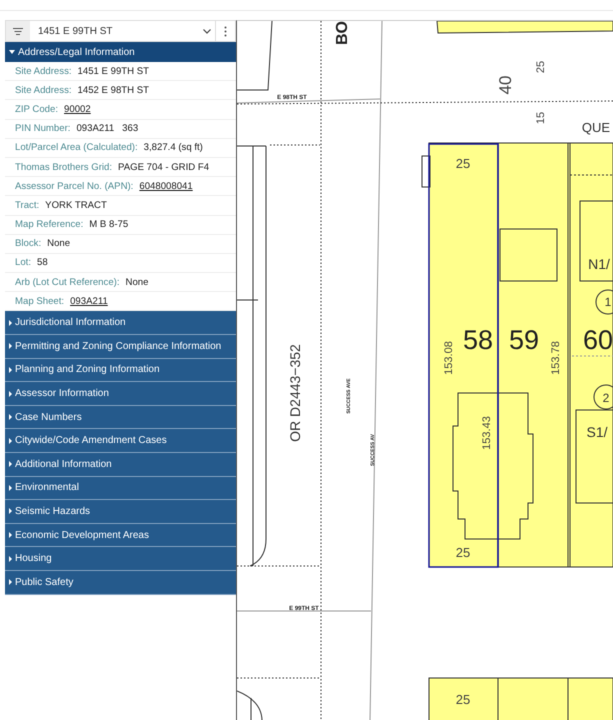 The width and height of the screenshot is (613, 720). What do you see at coordinates (608, 302) in the screenshot?
I see `circled-number: 1` at bounding box center [608, 302].